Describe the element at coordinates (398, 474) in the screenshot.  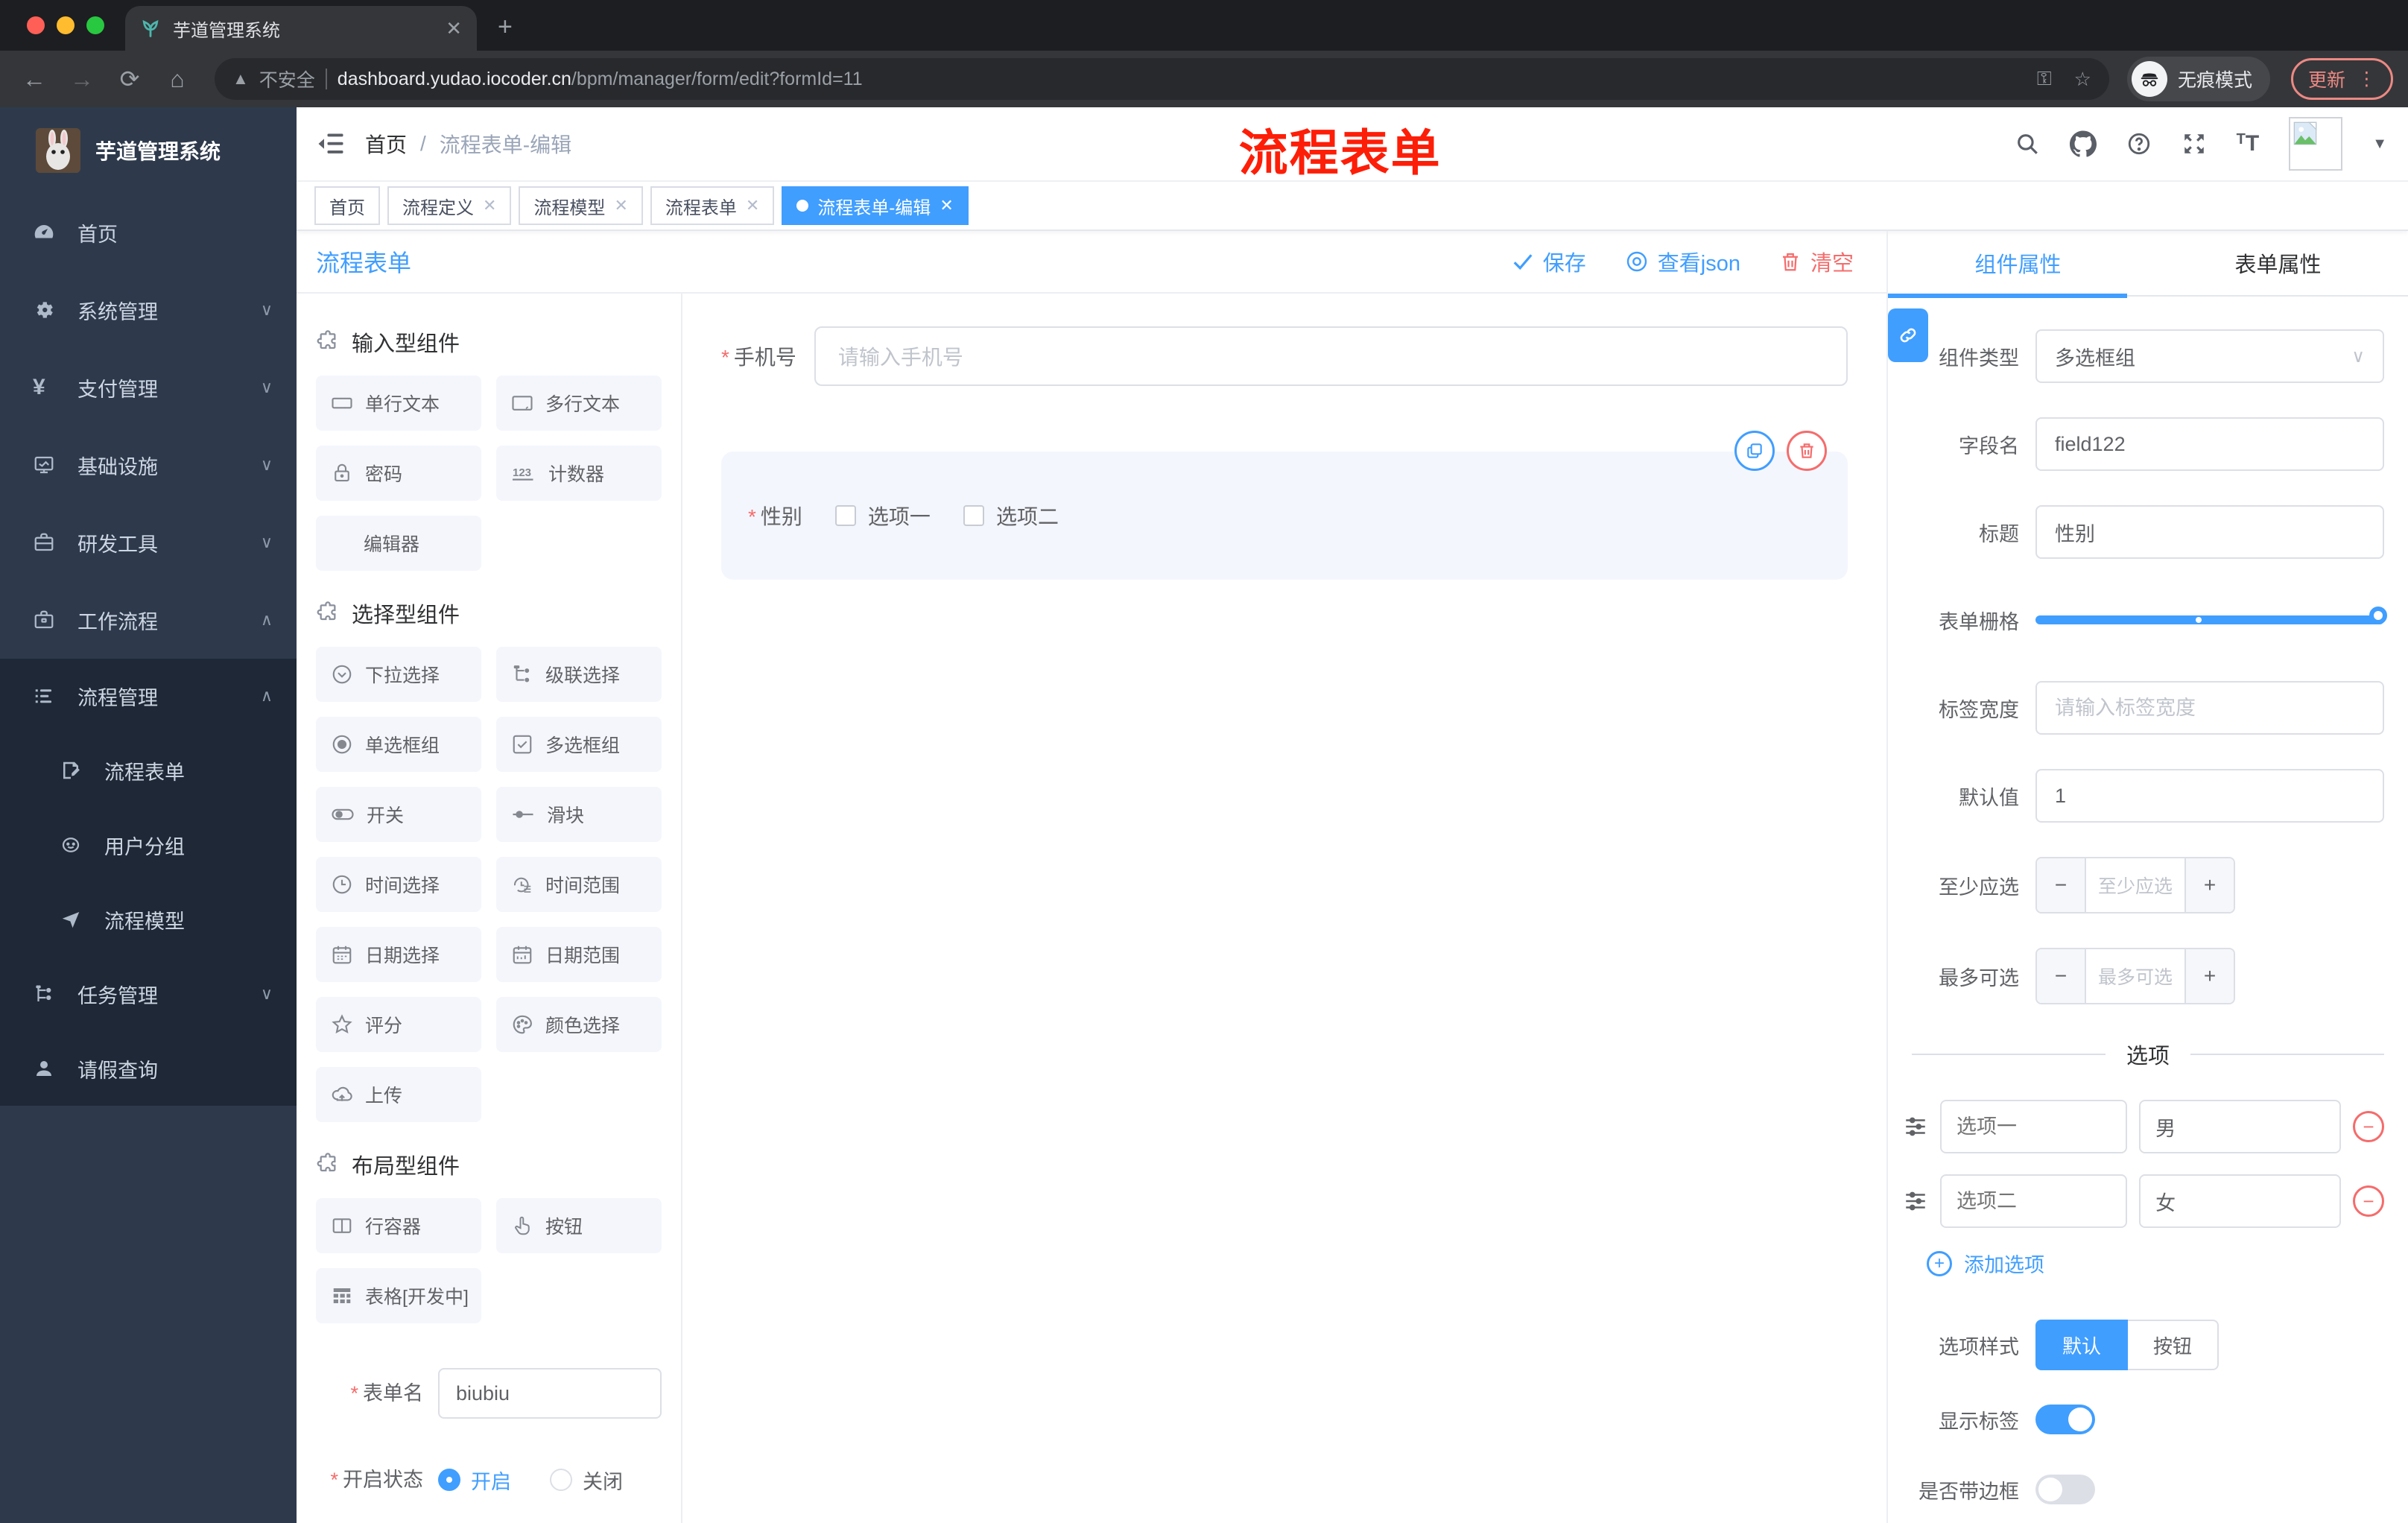
I see `palette-item-password: 密码` at that location.